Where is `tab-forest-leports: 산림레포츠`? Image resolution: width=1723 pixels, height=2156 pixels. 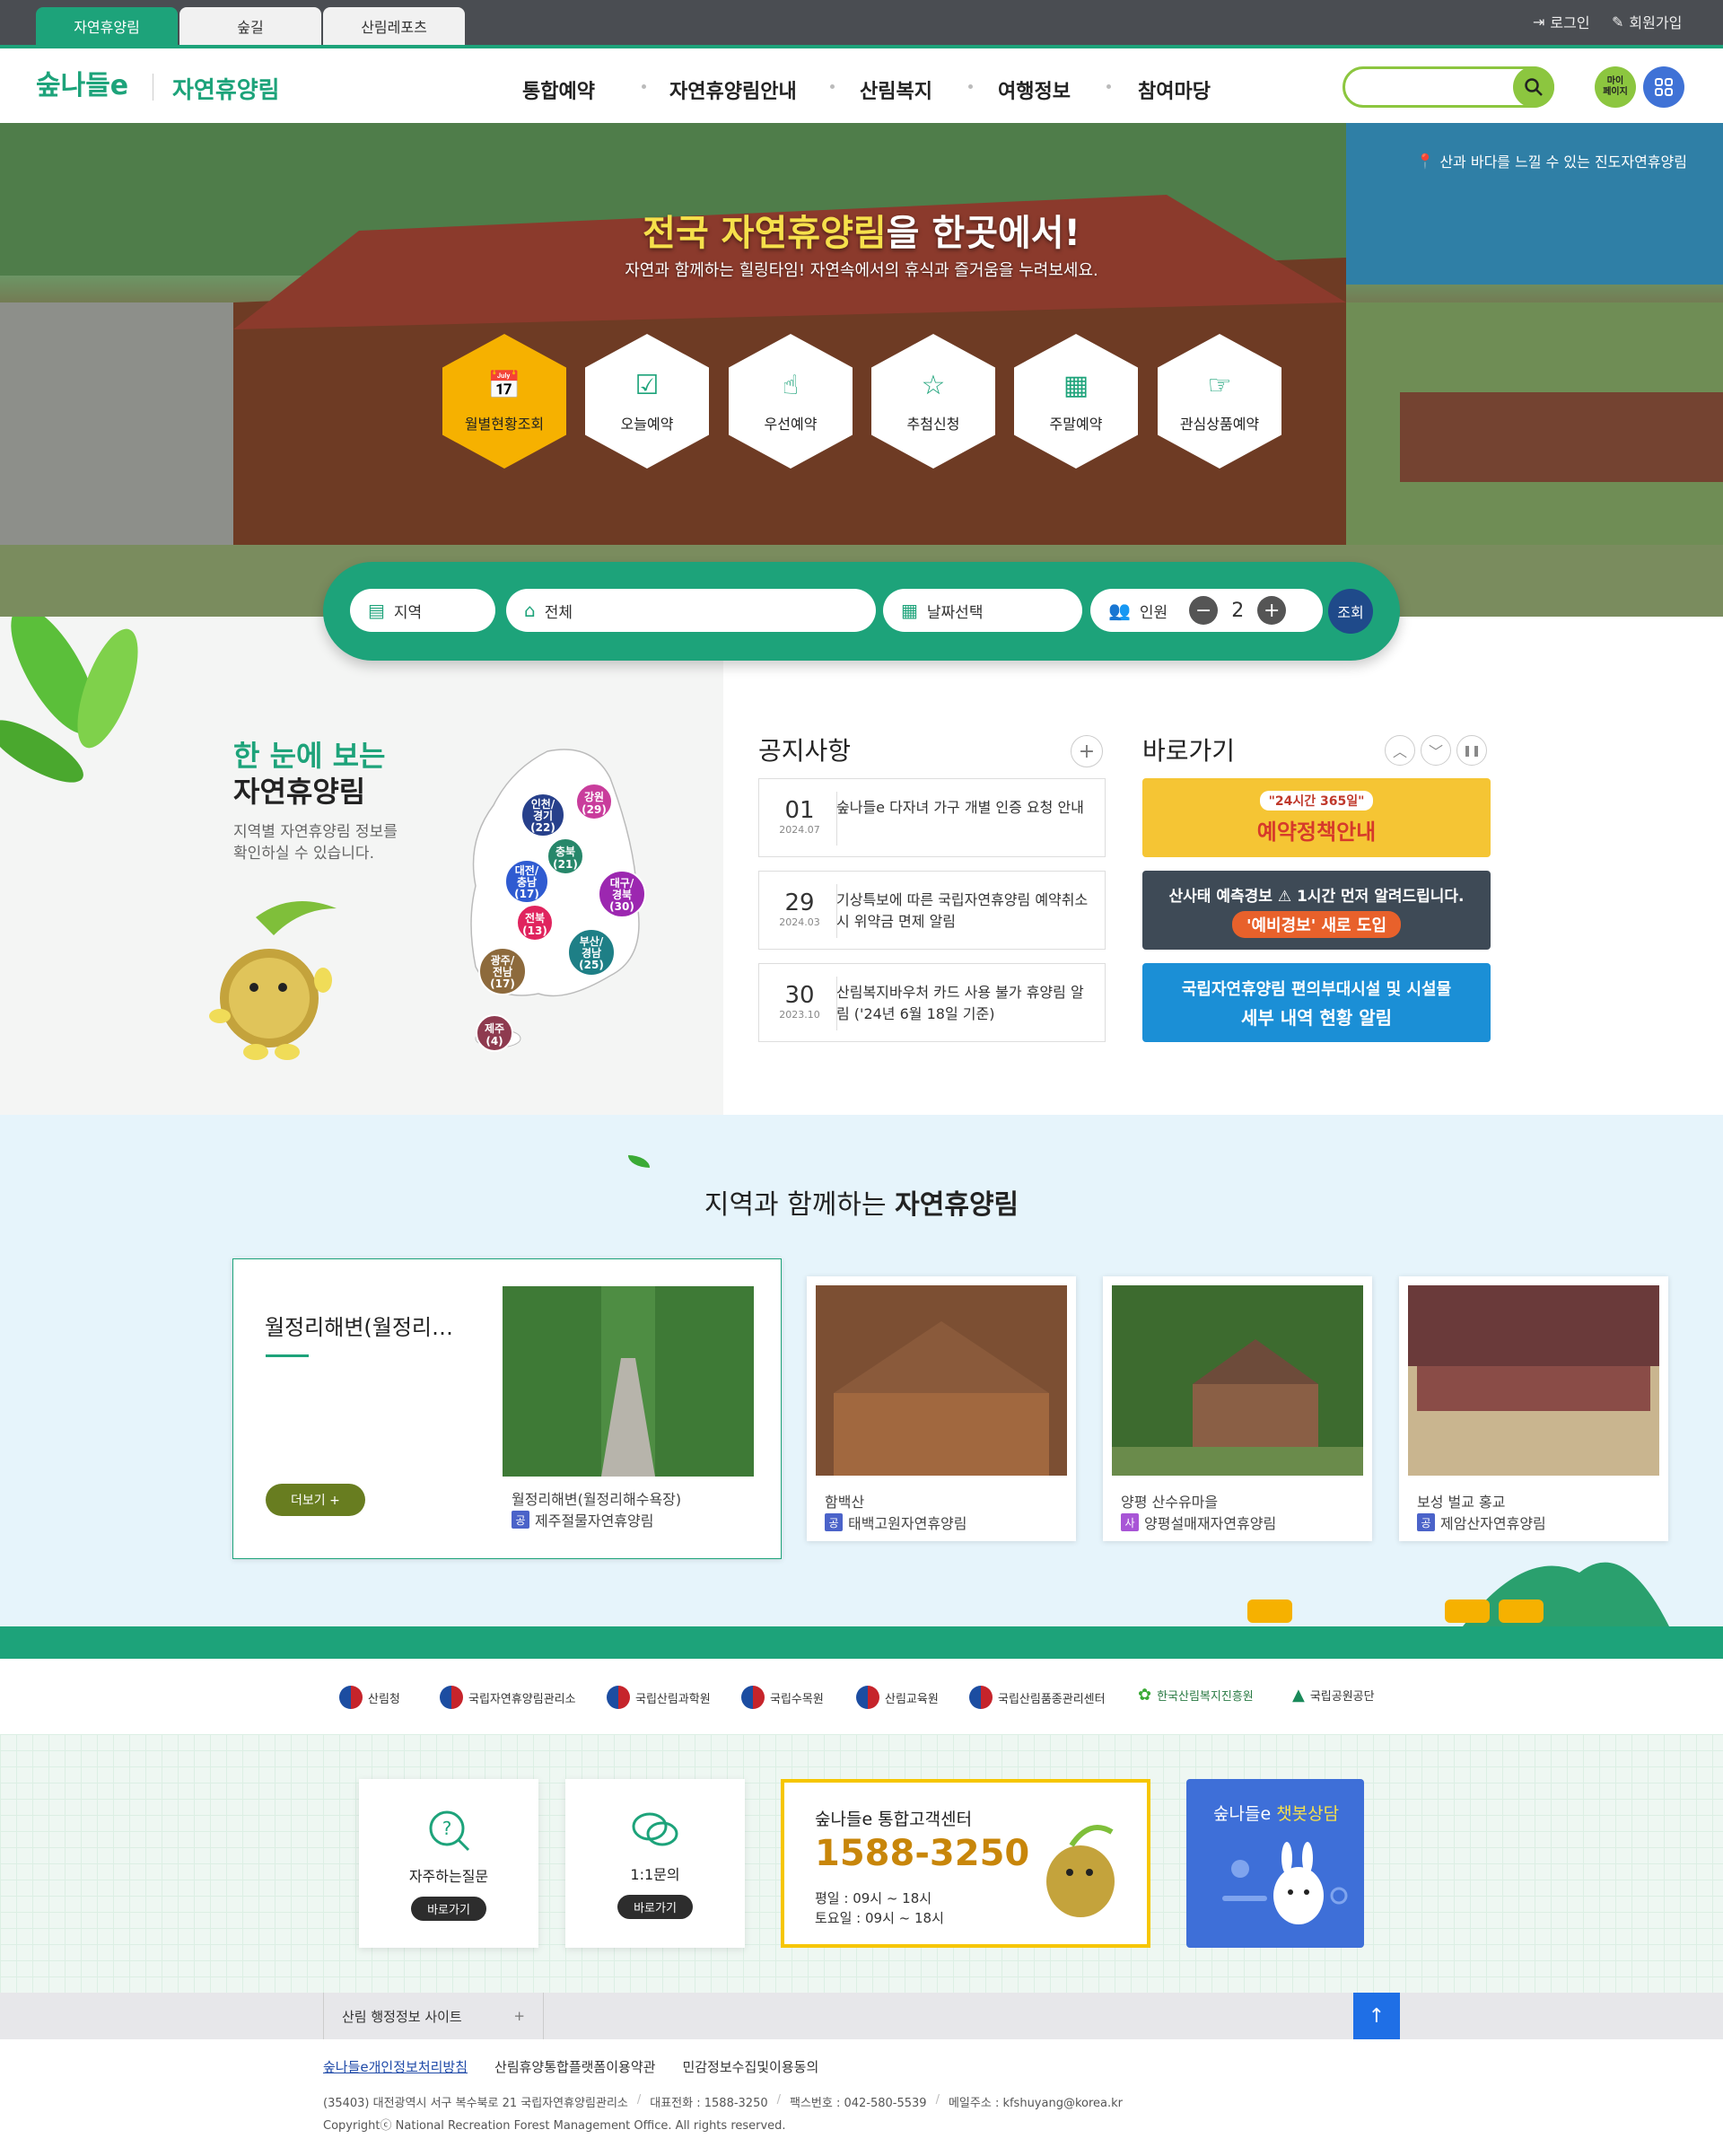
tab-forest-leports: 산림레포츠 is located at coordinates (394, 26).